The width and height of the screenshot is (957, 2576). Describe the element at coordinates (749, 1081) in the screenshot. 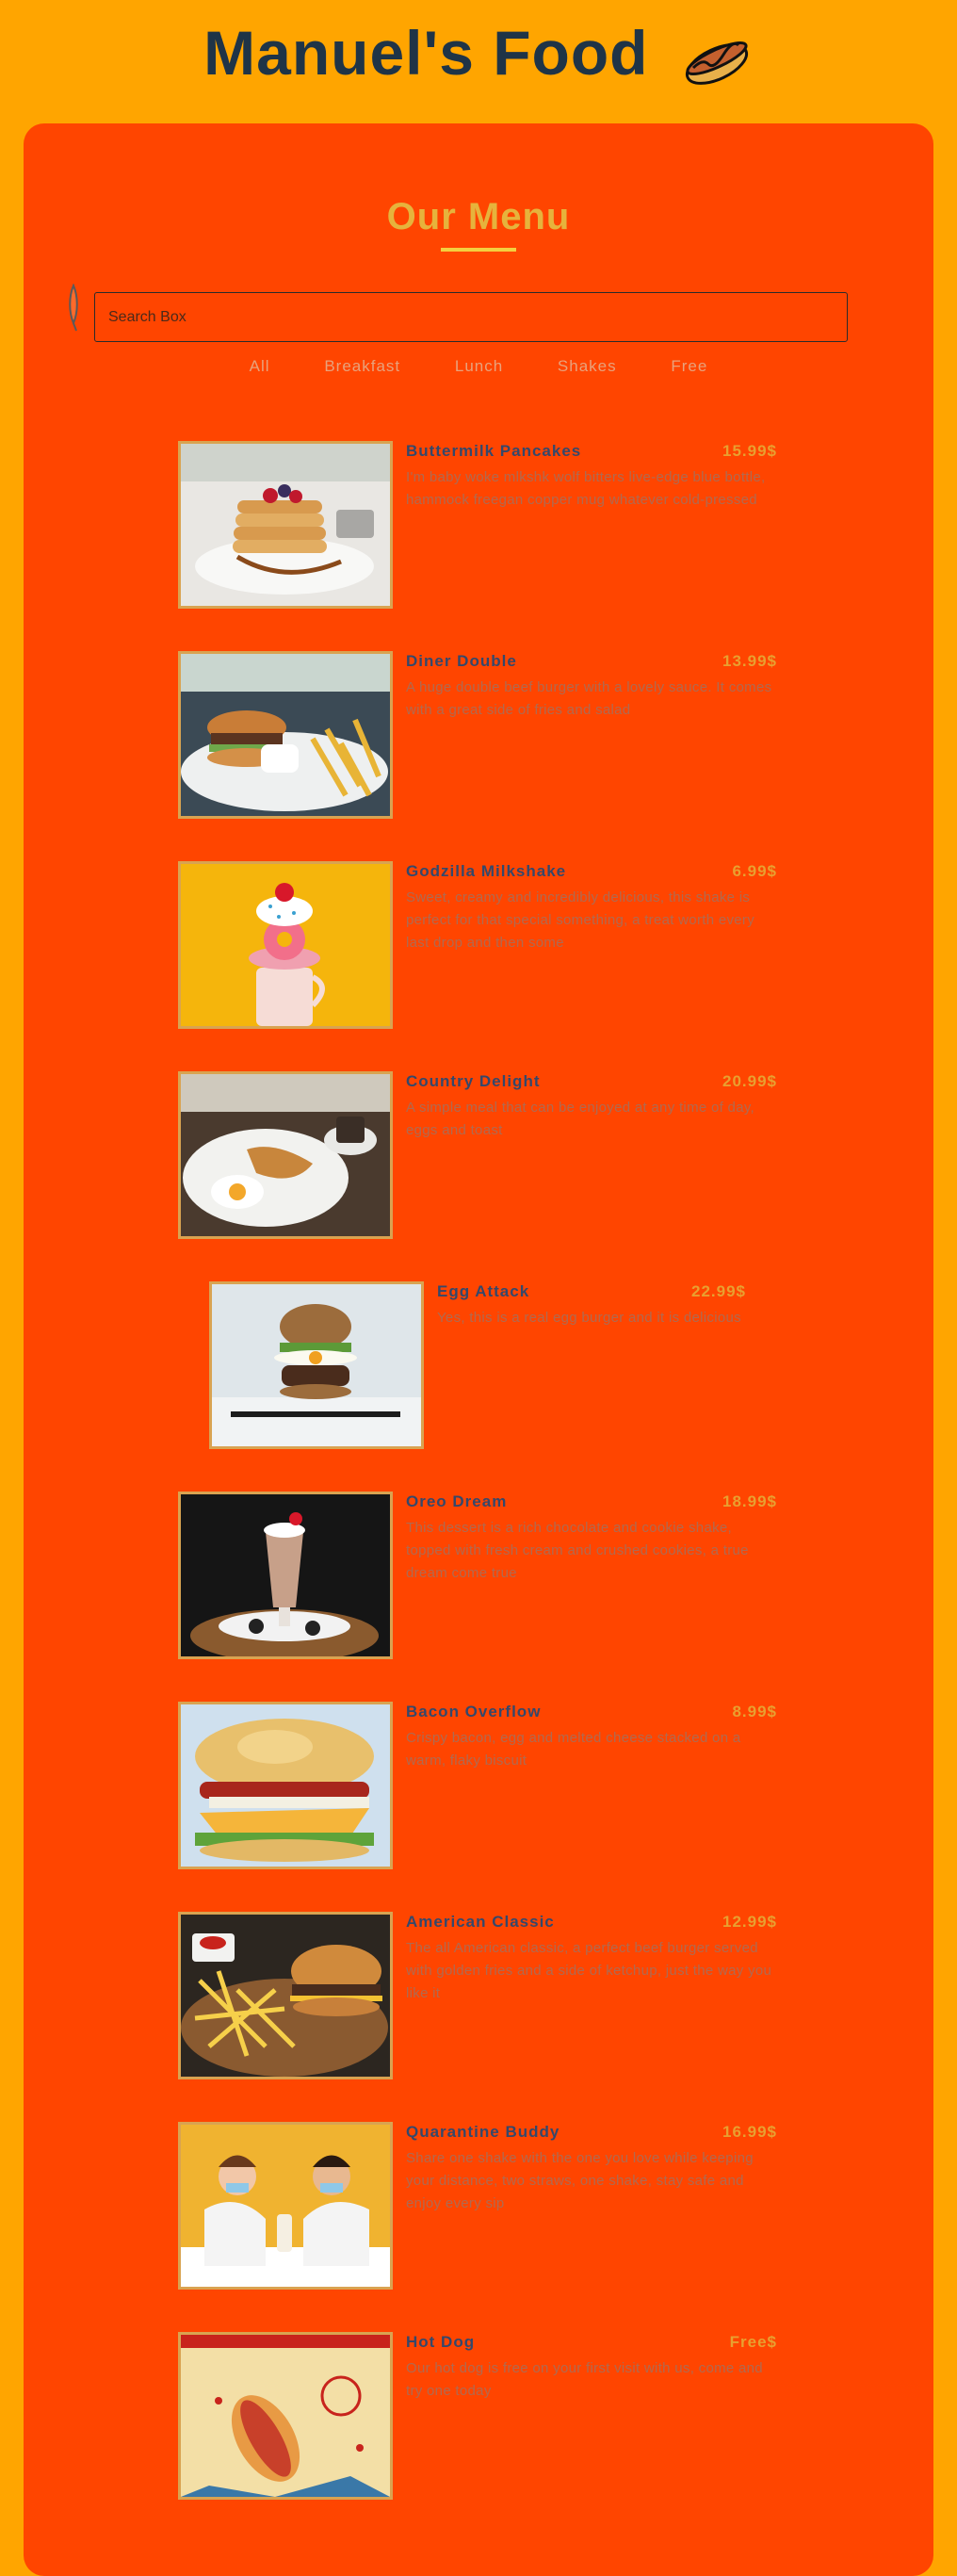

I see `item-price: 20.99$` at that location.